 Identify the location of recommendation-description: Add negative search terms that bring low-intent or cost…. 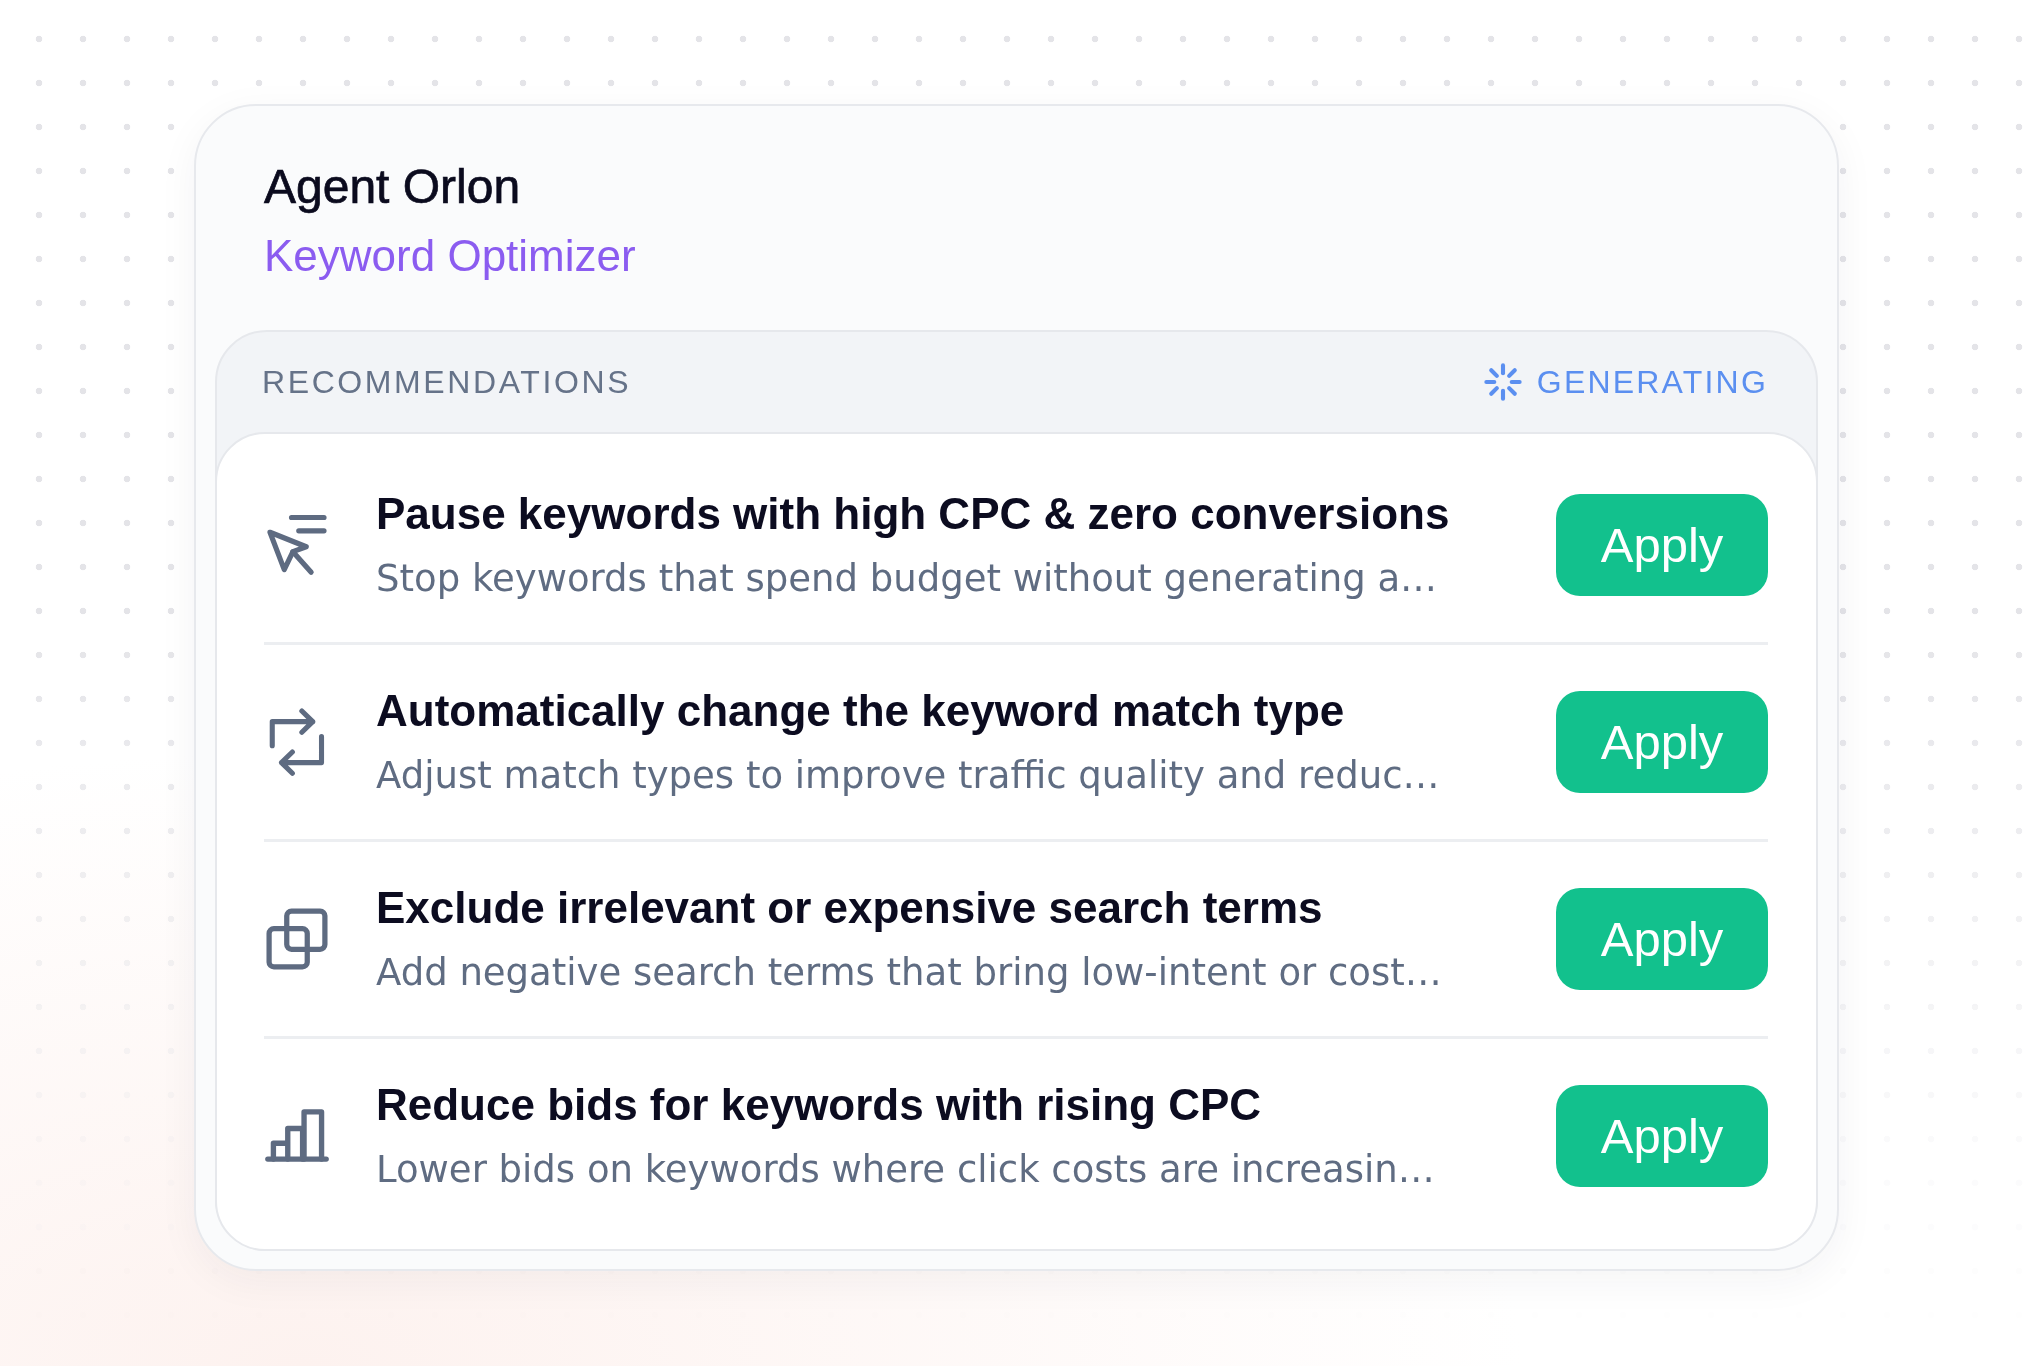
(909, 973).